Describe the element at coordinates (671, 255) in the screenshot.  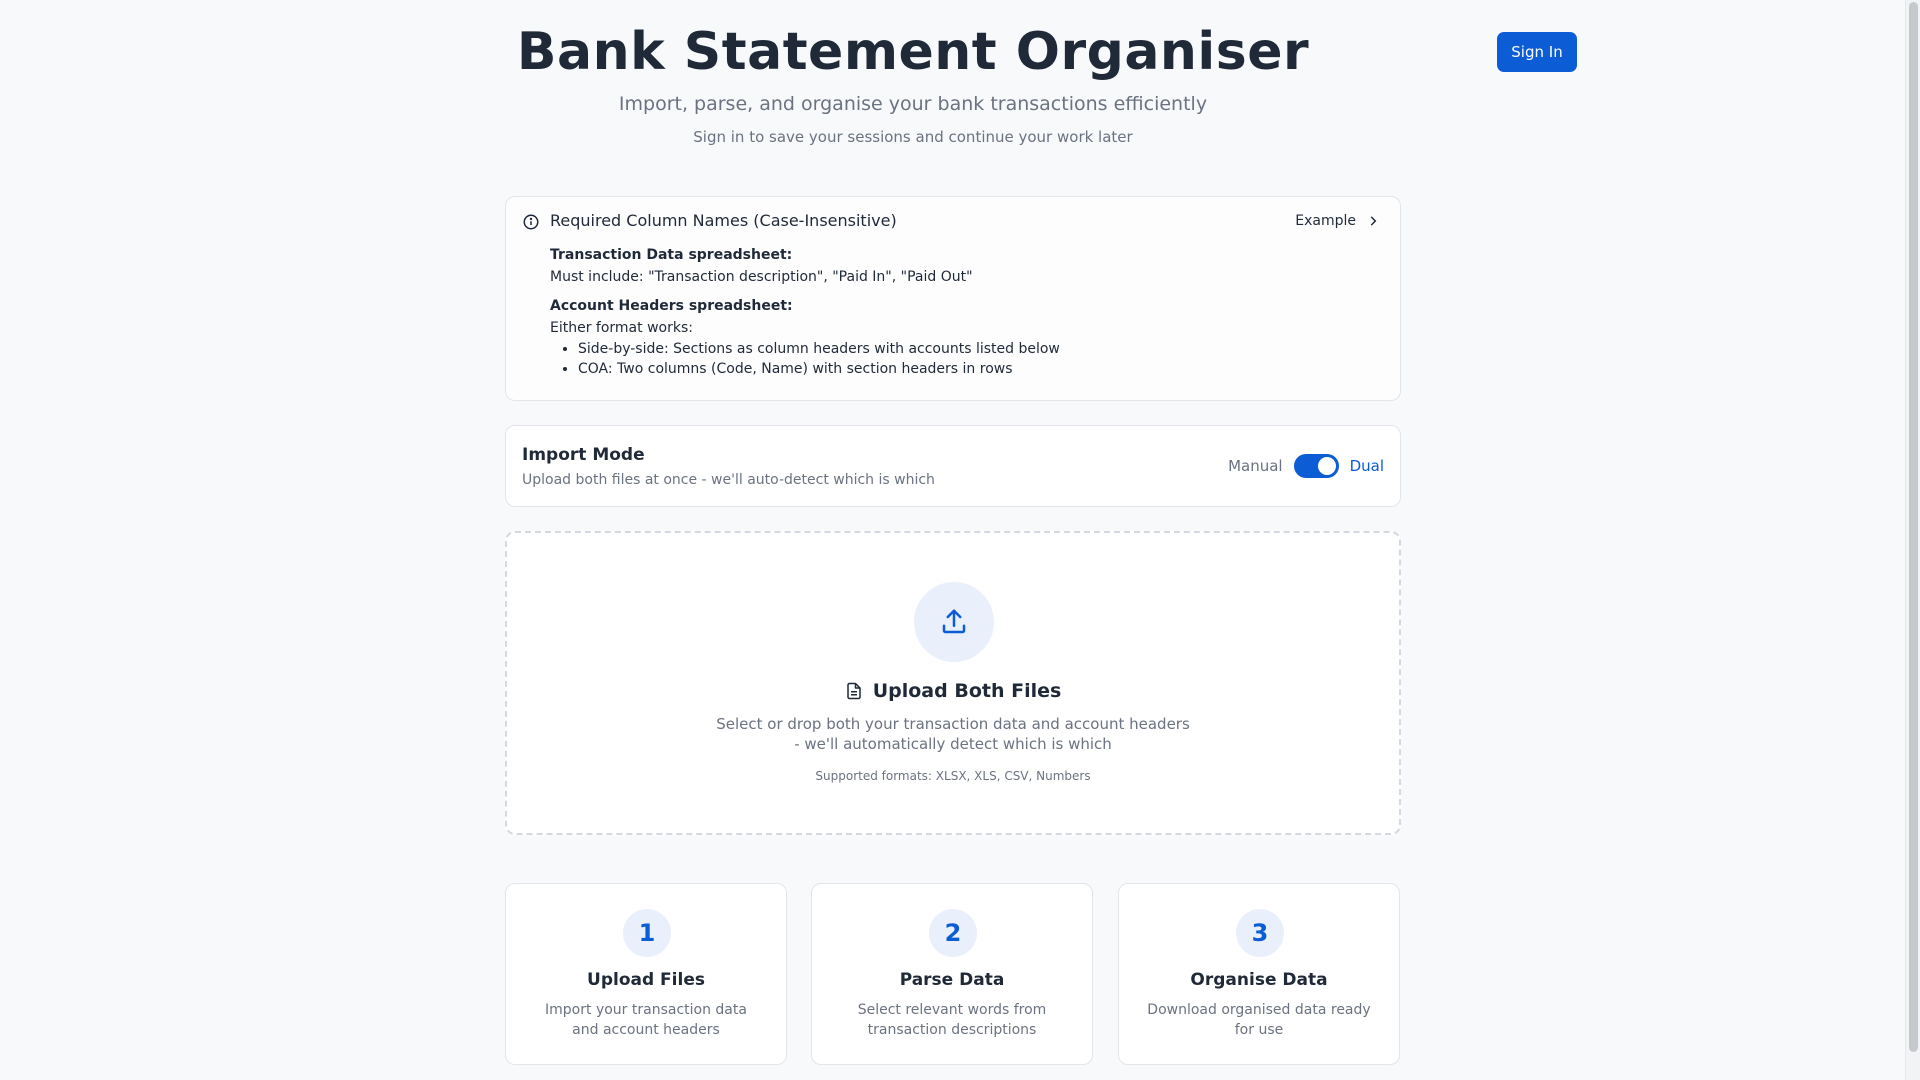
I see `transaction-spreadsheet-label: Transaction Data spreadsheet:` at that location.